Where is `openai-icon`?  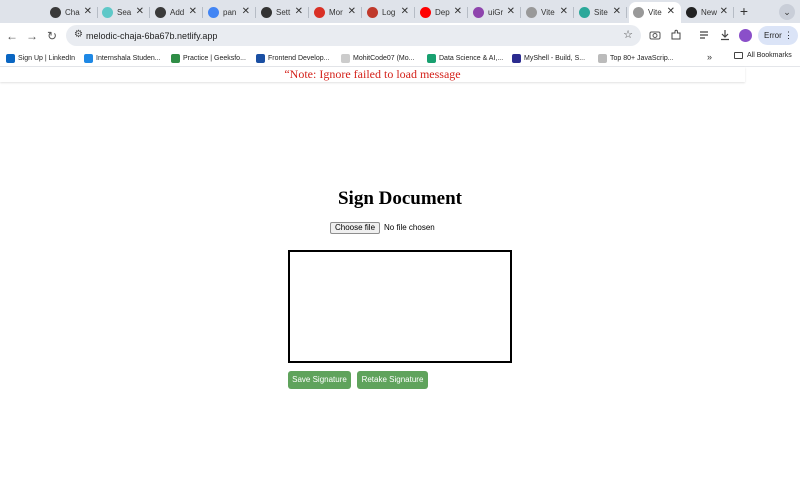 openai-icon is located at coordinates (160, 12).